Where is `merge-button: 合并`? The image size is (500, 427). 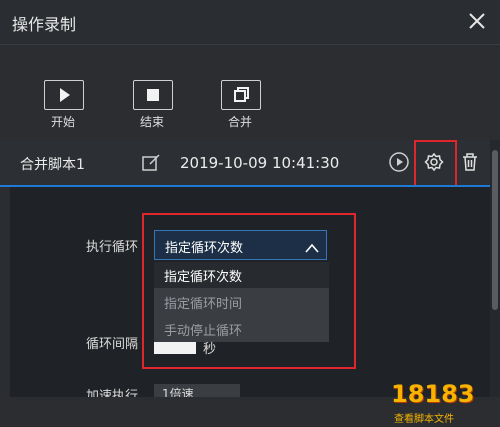 merge-button: 合并 is located at coordinates (241, 104).